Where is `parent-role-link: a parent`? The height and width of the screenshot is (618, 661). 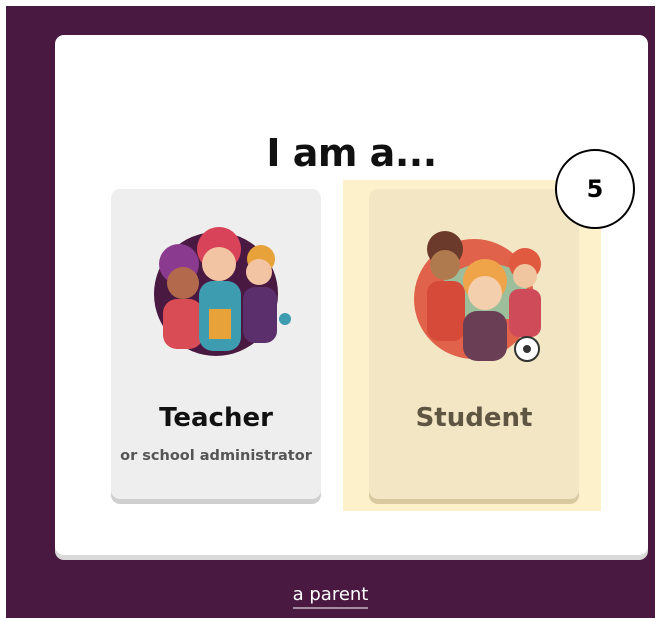
parent-role-link: a parent is located at coordinates (330, 596).